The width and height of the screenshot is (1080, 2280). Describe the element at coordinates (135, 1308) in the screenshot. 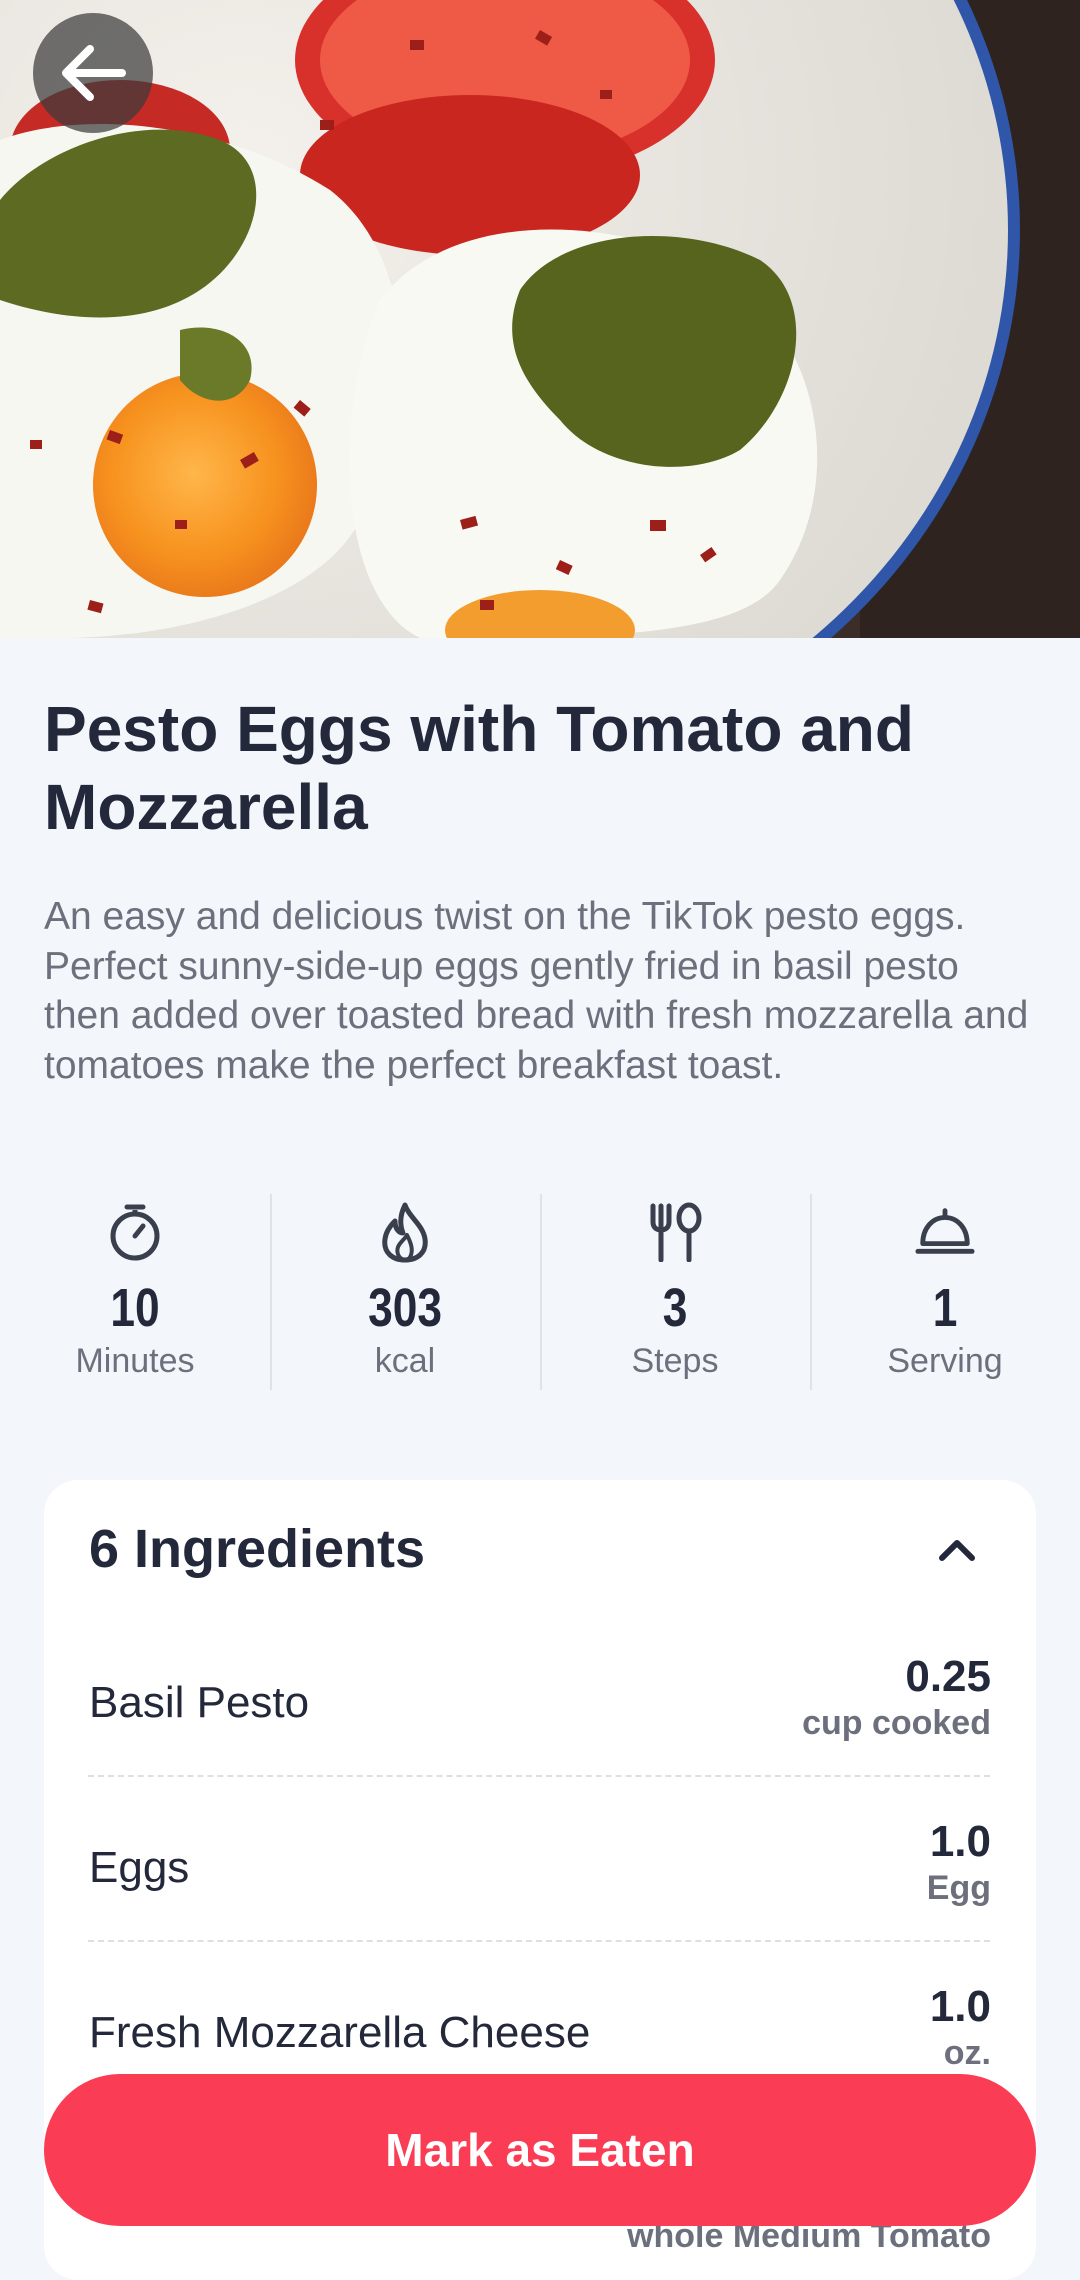

I see `stat-time-value: 10` at that location.